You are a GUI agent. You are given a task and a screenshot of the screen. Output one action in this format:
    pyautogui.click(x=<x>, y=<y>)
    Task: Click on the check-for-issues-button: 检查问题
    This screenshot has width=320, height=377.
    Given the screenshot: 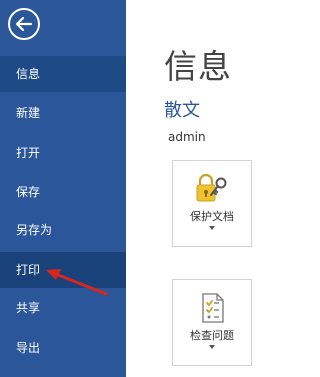 What is the action you would take?
    pyautogui.click(x=212, y=322)
    